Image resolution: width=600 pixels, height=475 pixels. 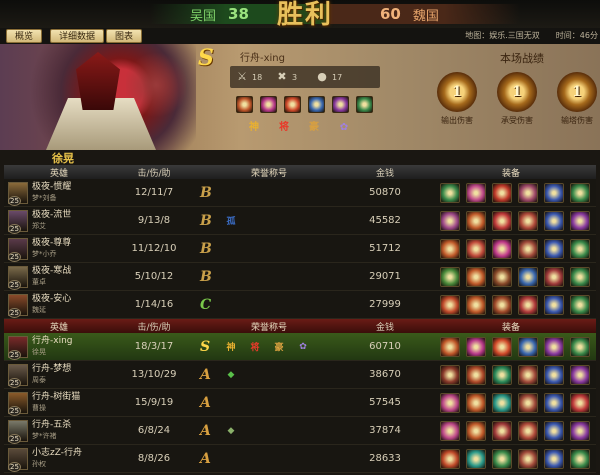 What do you see at coordinates (314, 127) in the screenshot?
I see `honor-badge-icon: 豪` at bounding box center [314, 127].